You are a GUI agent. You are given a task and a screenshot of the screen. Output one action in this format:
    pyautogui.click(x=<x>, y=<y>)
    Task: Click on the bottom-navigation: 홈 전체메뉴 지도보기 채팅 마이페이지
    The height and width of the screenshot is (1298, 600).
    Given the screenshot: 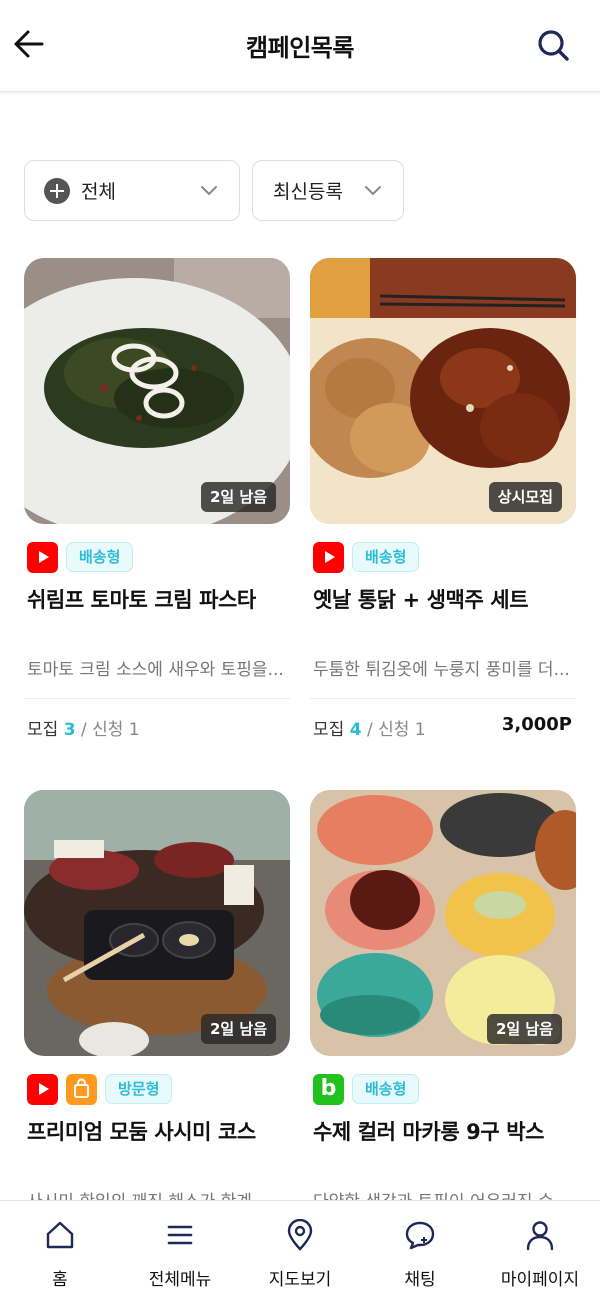 What is the action you would take?
    pyautogui.click(x=300, y=1249)
    